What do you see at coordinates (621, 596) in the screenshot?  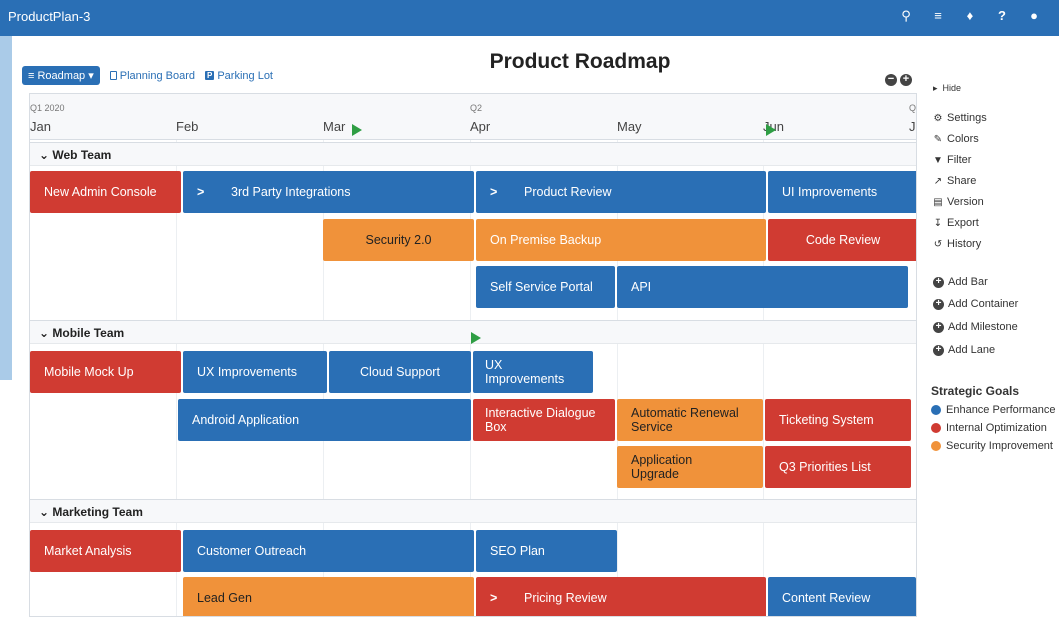 I see `roadmap-bar: > Pricing Review` at bounding box center [621, 596].